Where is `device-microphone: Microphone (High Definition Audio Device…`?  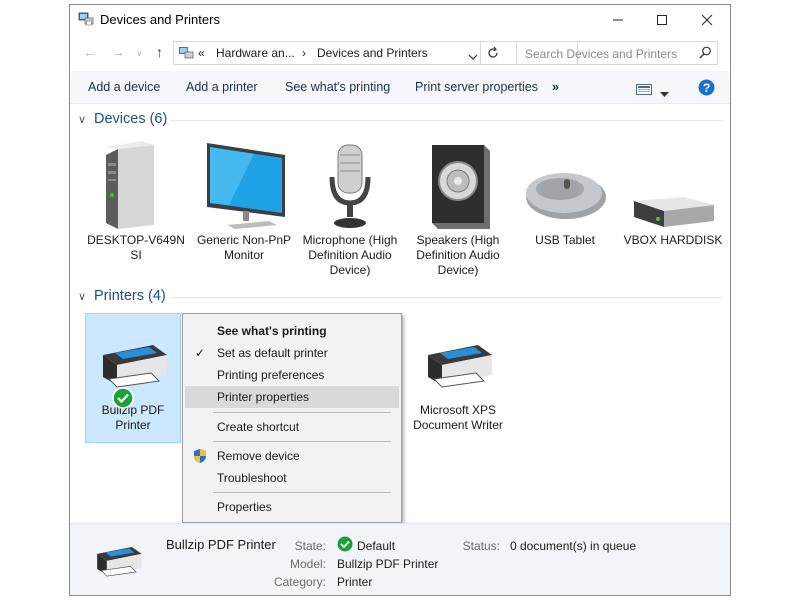 device-microphone: Microphone (High Definition Audio Device… is located at coordinates (350, 209).